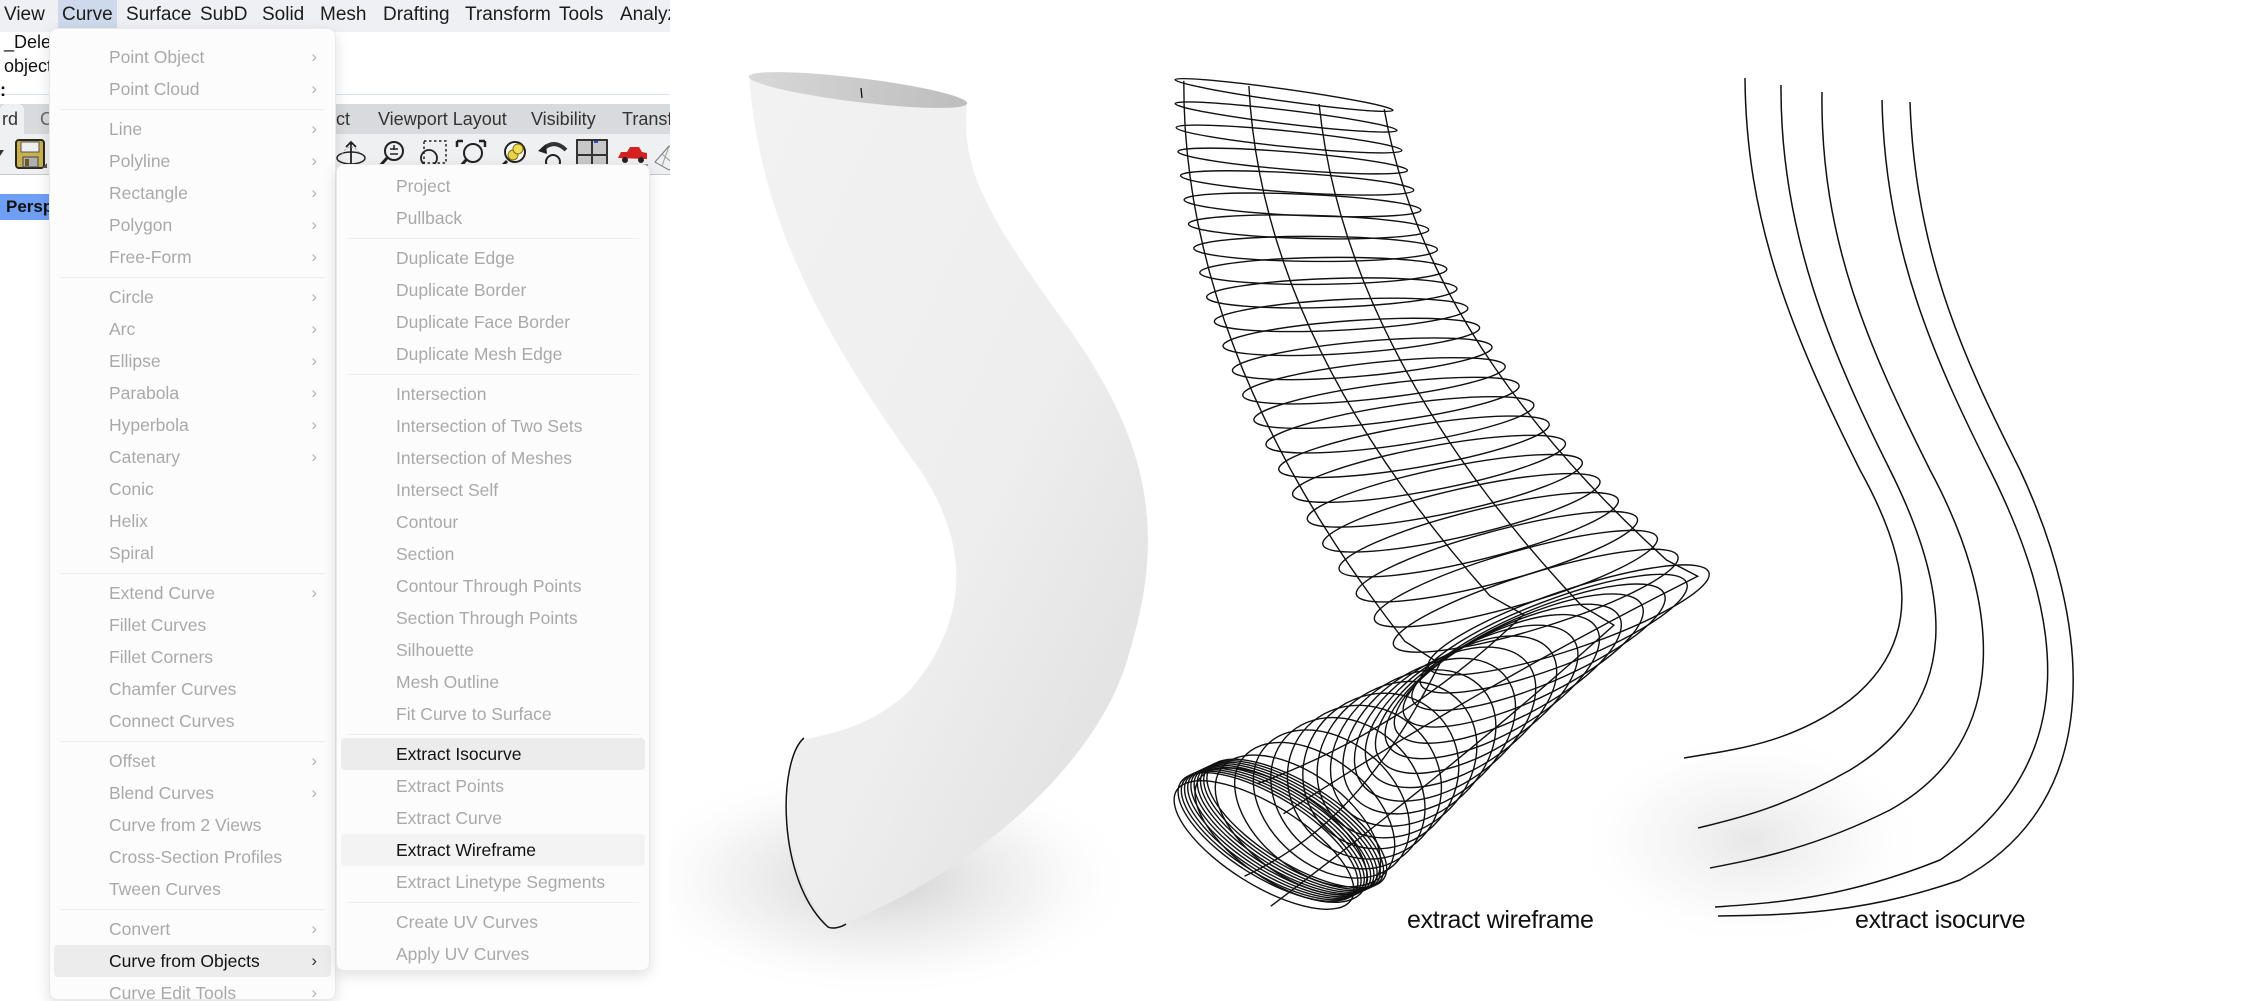  I want to click on command-history-line: object, so click(28, 66).